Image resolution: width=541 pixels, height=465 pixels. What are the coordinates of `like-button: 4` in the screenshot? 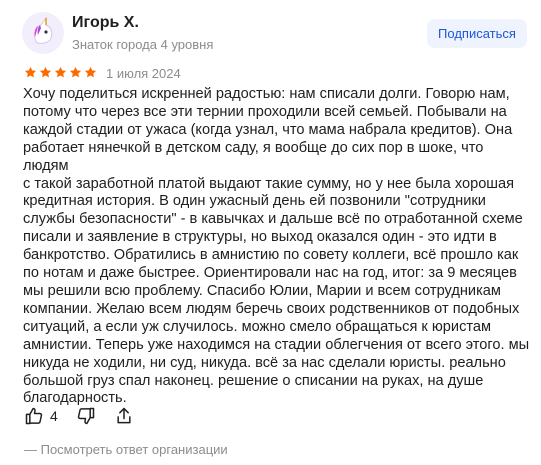 It's located at (41, 416).